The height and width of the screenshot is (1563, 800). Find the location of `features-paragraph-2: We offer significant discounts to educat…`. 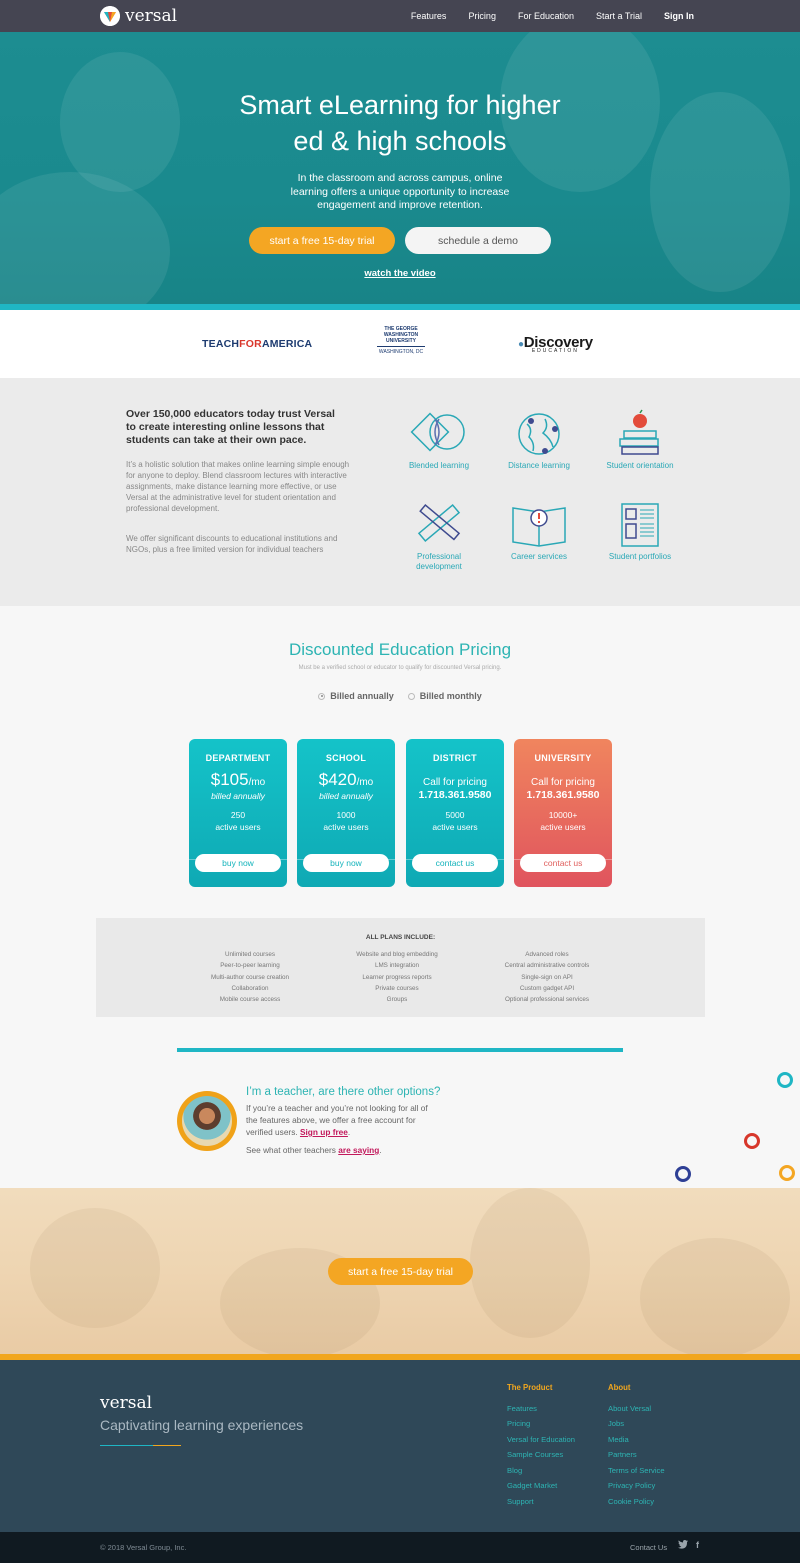

features-paragraph-2: We offer significant discounts to educat… is located at coordinates (232, 544).